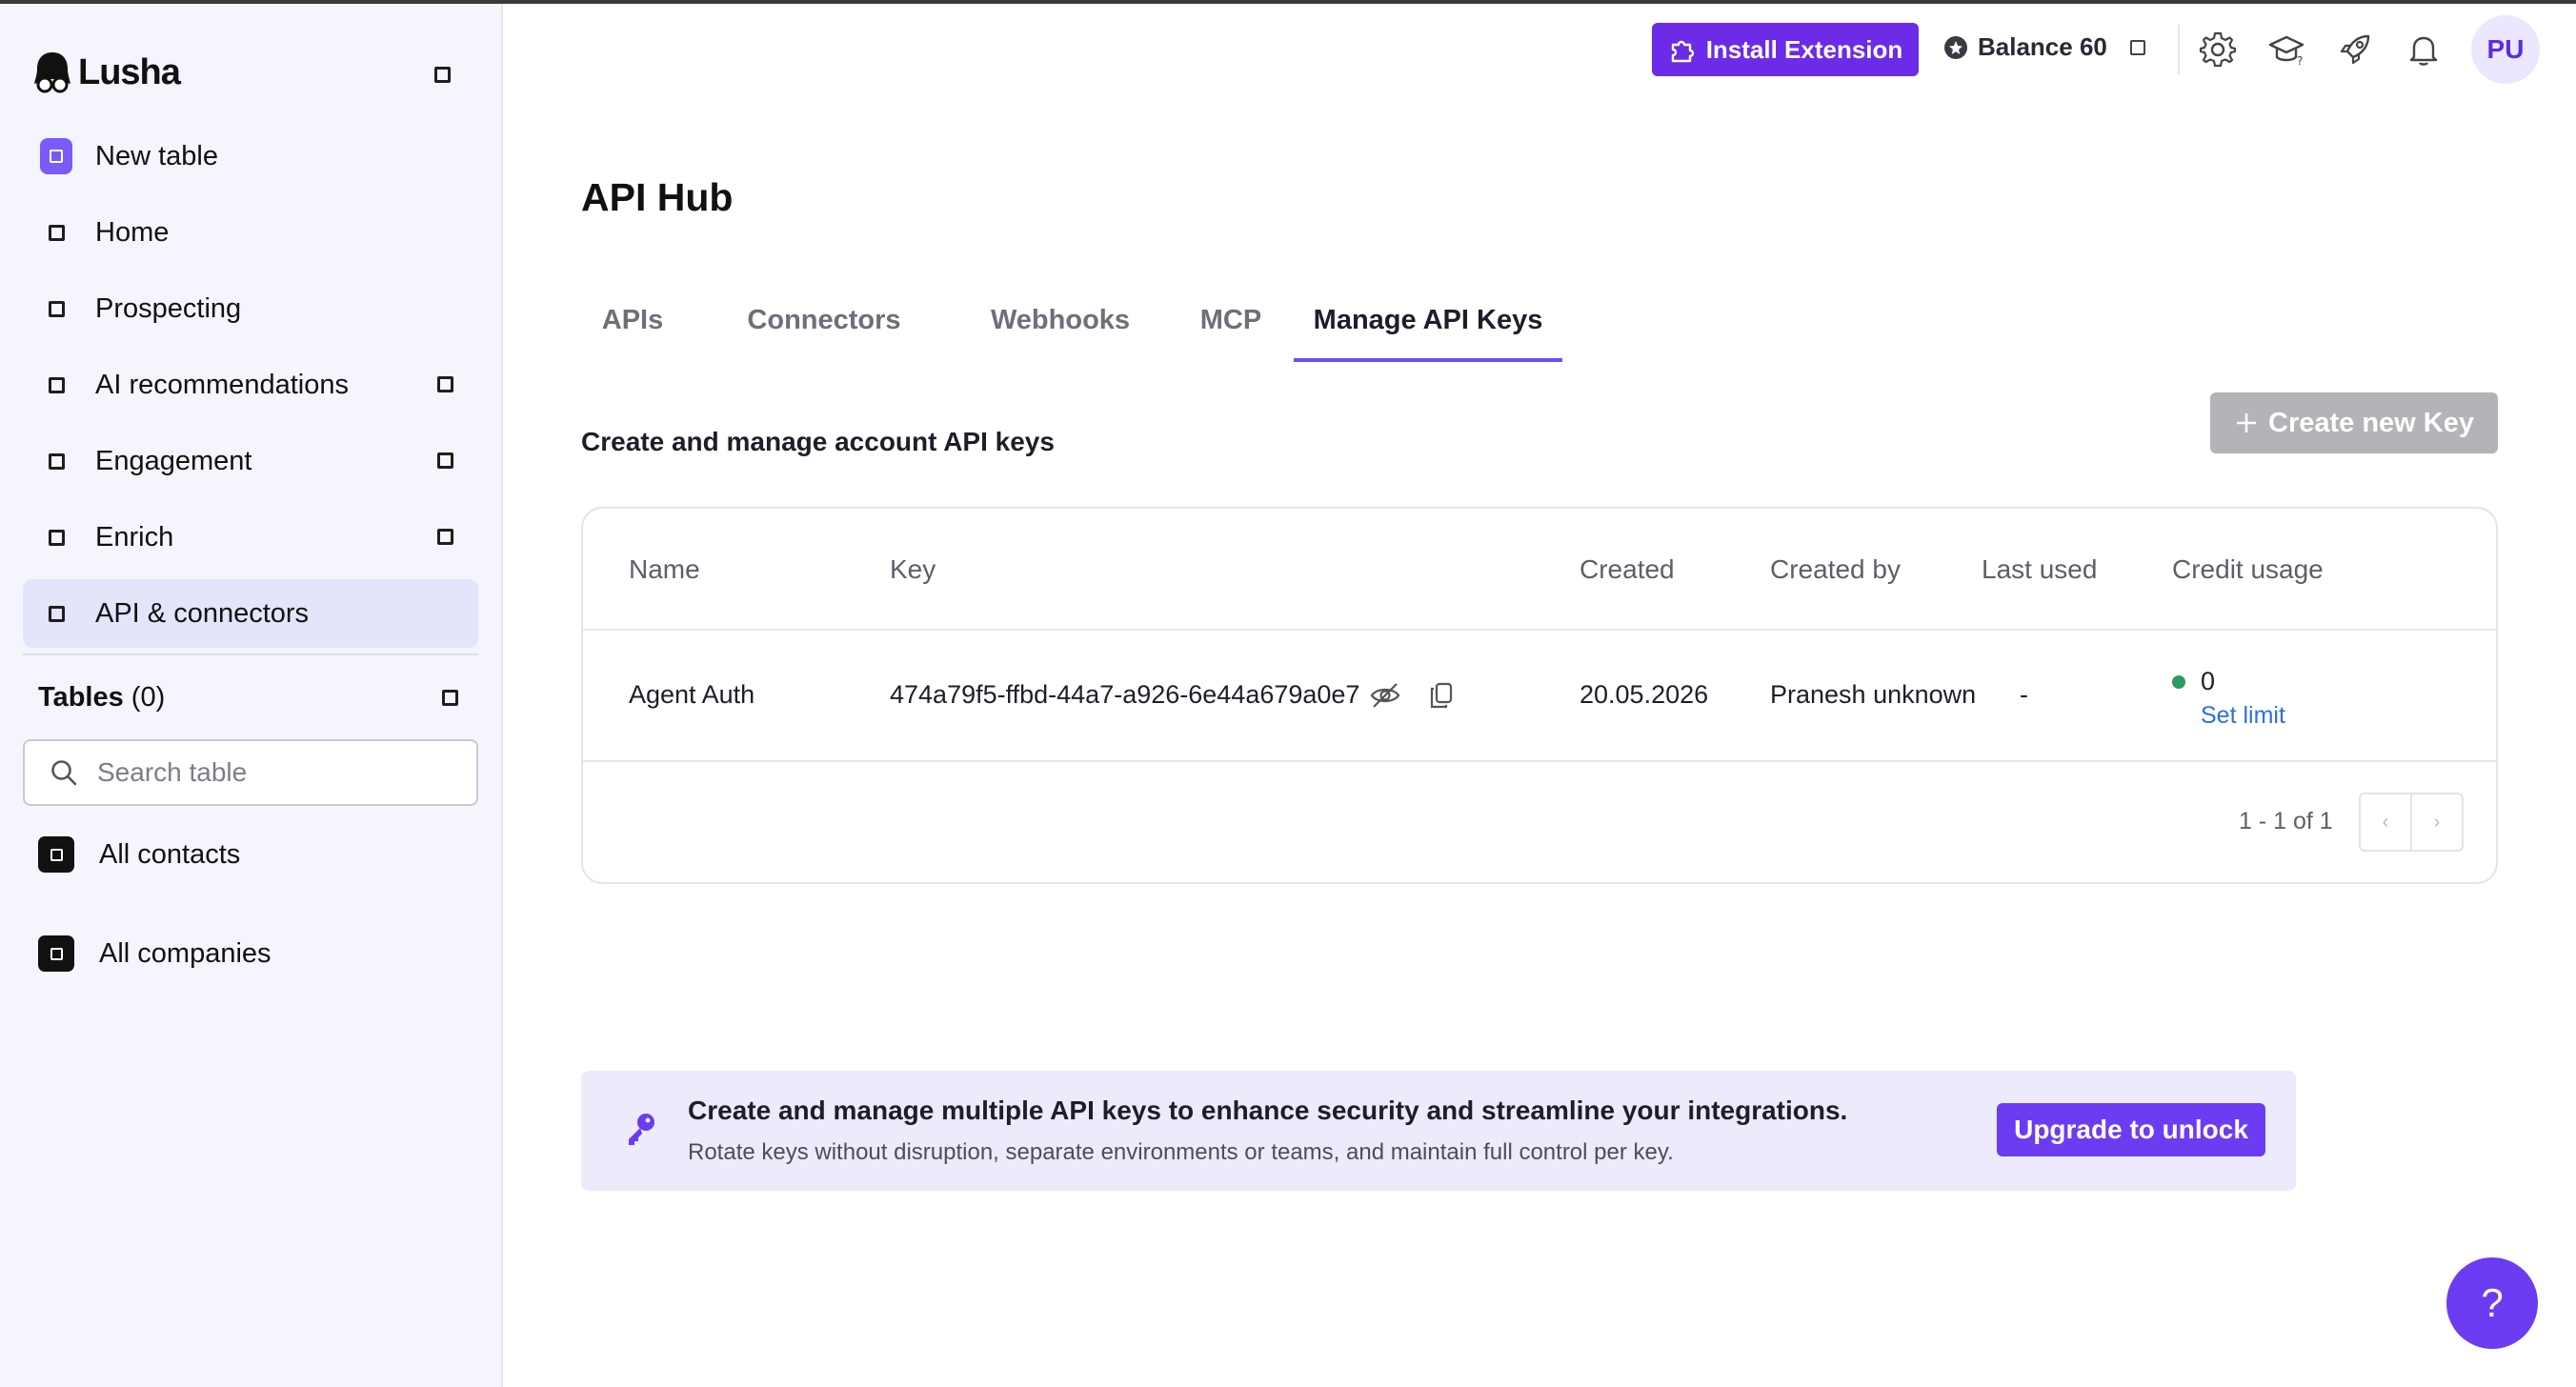 The image size is (2576, 1387). Describe the element at coordinates (2371, 422) in the screenshot. I see `create-new-key-label: Create new Key` at that location.